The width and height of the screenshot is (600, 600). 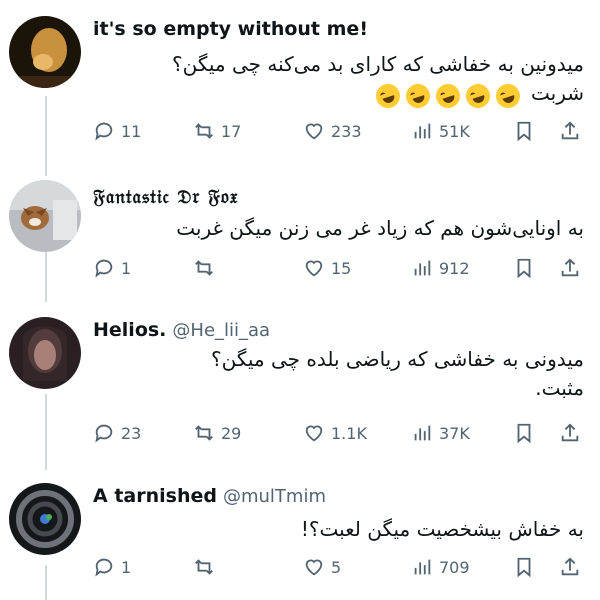 What do you see at coordinates (454, 131) in the screenshot?
I see `views-count: 51K` at bounding box center [454, 131].